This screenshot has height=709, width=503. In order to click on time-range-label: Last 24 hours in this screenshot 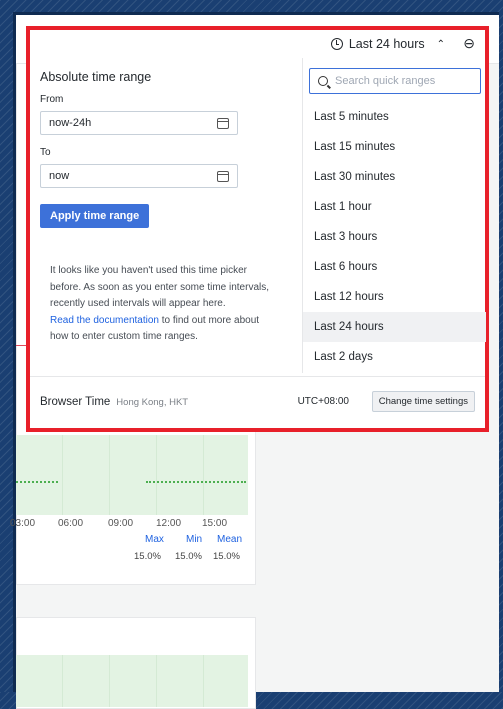, I will do `click(386, 44)`.